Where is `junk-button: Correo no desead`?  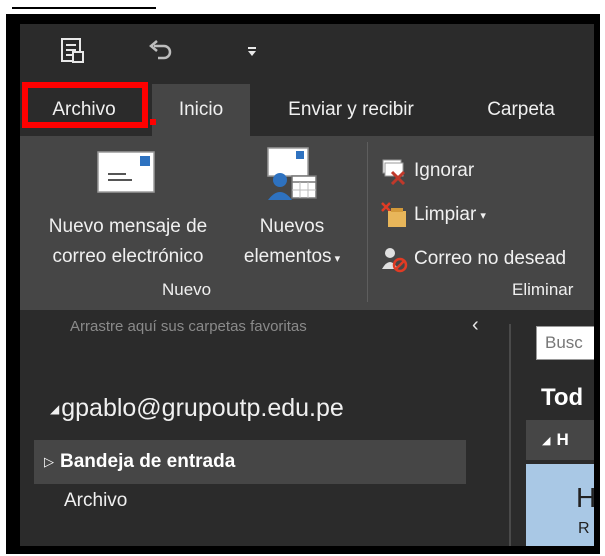
junk-button: Correo no desead is located at coordinates (473, 259).